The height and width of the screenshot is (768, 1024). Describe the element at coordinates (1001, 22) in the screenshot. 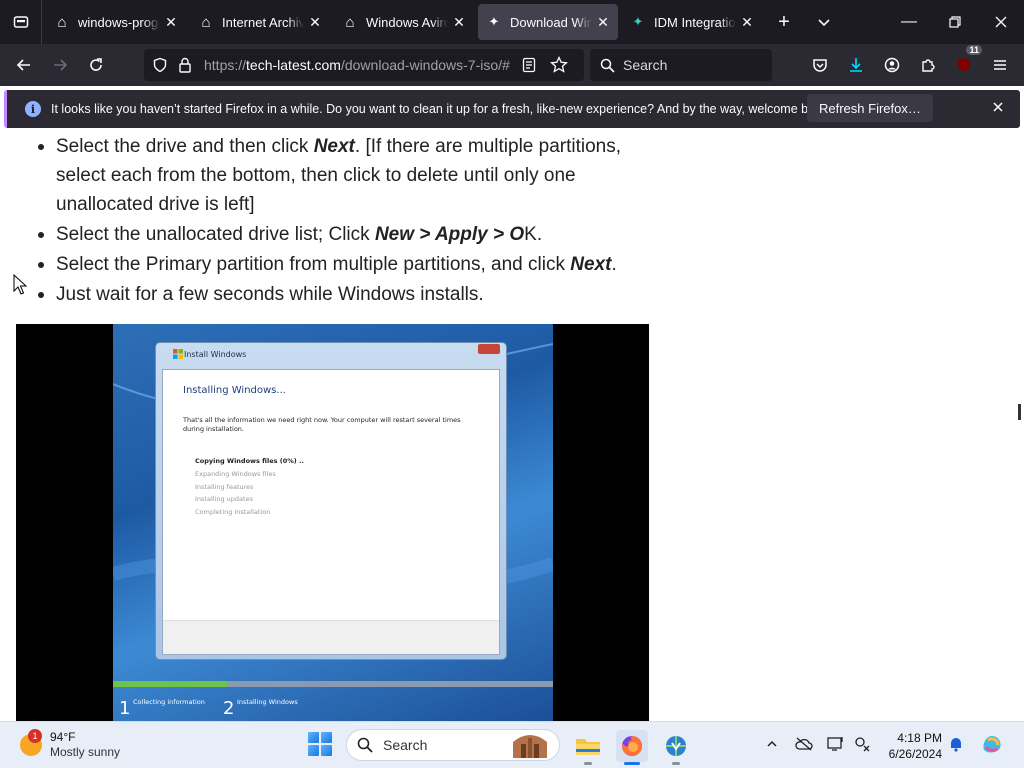

I see `close-window-button` at that location.